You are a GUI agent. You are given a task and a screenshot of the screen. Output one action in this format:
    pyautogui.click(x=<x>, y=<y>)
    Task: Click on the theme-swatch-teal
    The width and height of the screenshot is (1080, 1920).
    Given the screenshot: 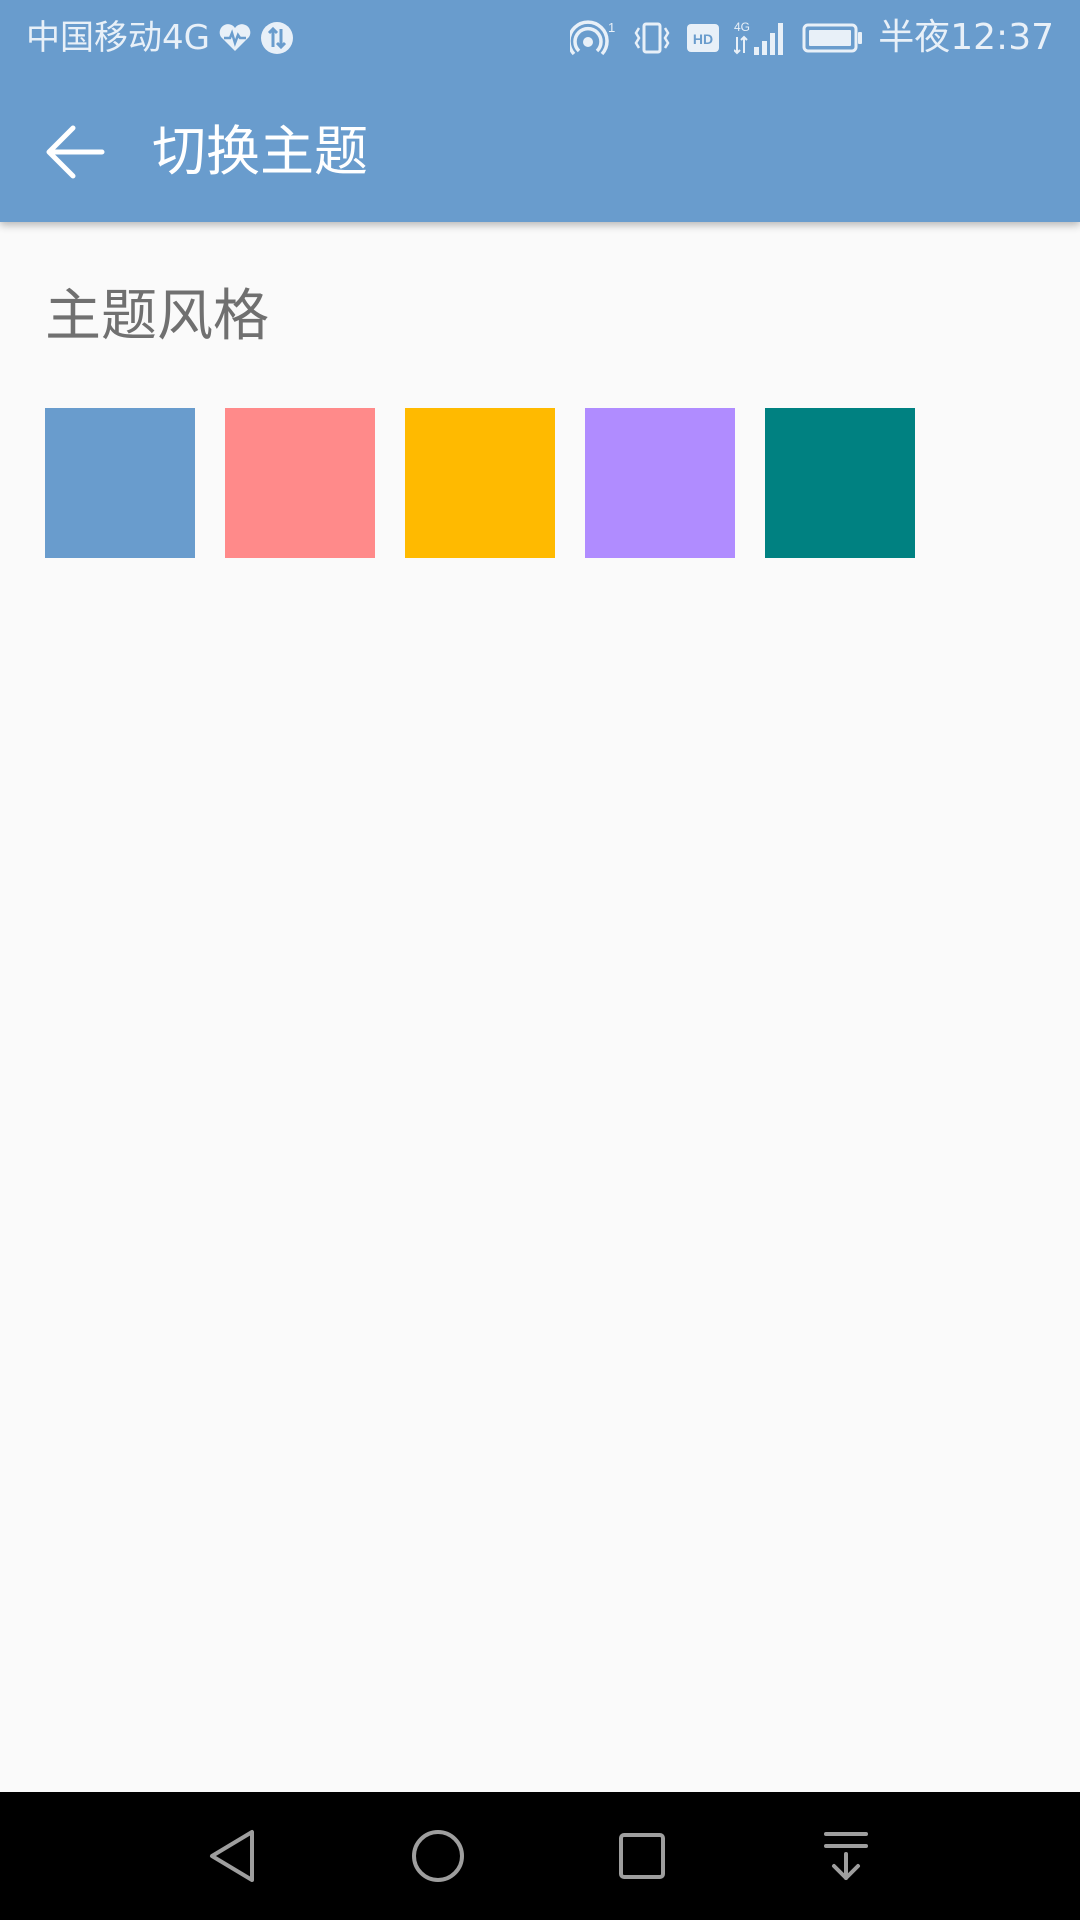 What is the action you would take?
    pyautogui.click(x=840, y=483)
    